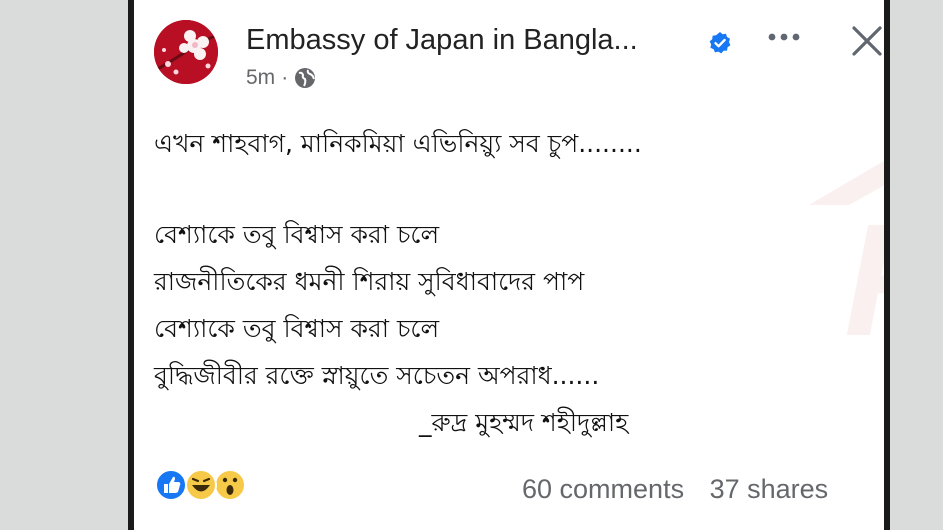 The image size is (943, 530). Describe the element at coordinates (369, 281) in the screenshot. I see `poem-line: রাজনীতিকের ধমনী শিরায় সুবিধাবাদের পাপ` at that location.